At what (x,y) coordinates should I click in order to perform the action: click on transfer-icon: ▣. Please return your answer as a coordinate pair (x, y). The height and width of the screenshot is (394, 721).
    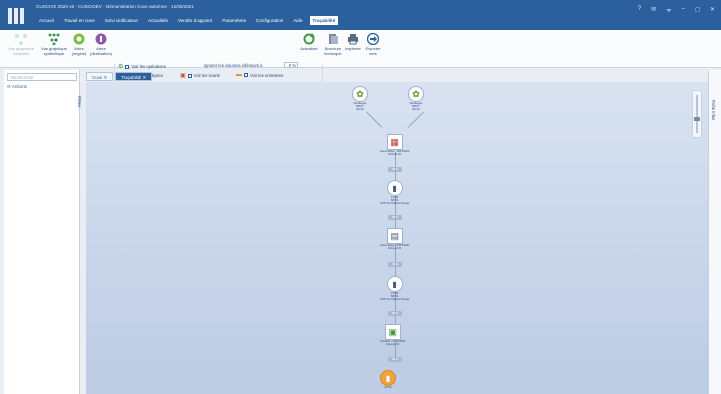
    Looking at the image, I should click on (392, 332).